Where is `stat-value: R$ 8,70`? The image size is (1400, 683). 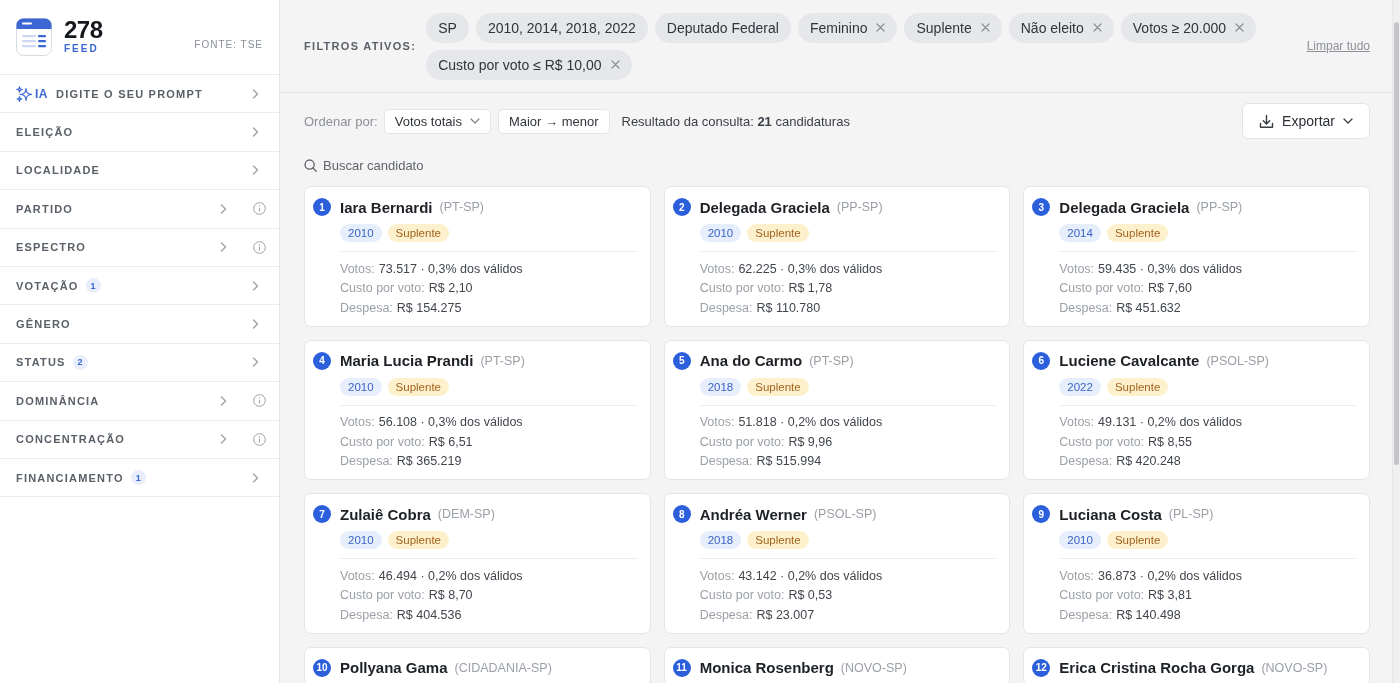 stat-value: R$ 8,70 is located at coordinates (450, 595).